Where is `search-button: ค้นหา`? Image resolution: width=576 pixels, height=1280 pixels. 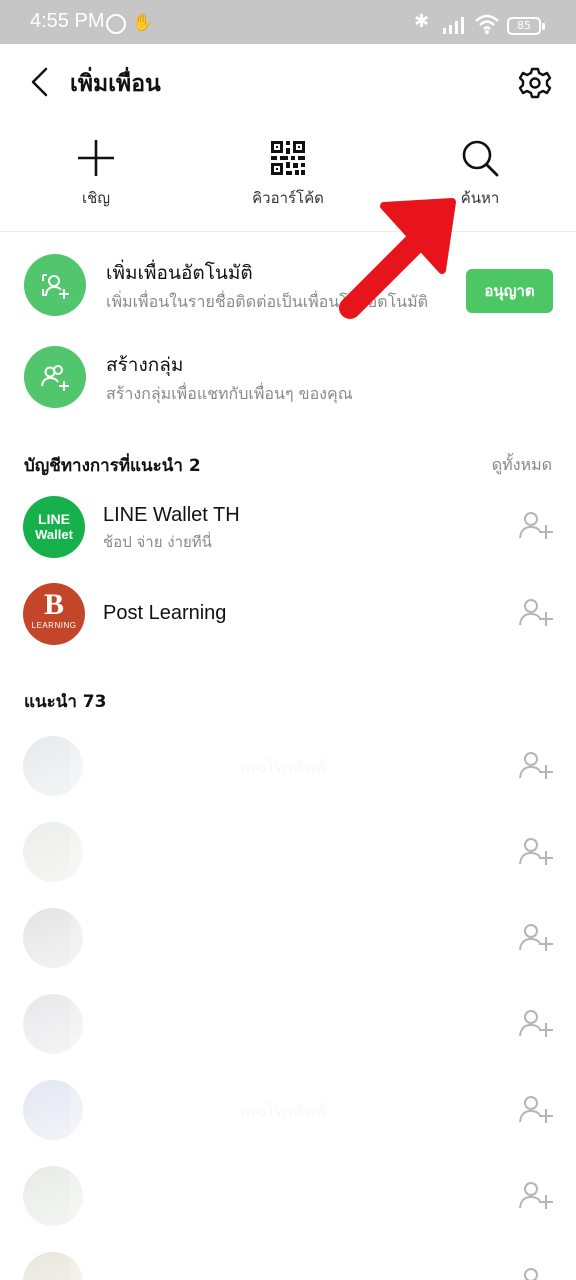 search-button: ค้นหา is located at coordinates (480, 176).